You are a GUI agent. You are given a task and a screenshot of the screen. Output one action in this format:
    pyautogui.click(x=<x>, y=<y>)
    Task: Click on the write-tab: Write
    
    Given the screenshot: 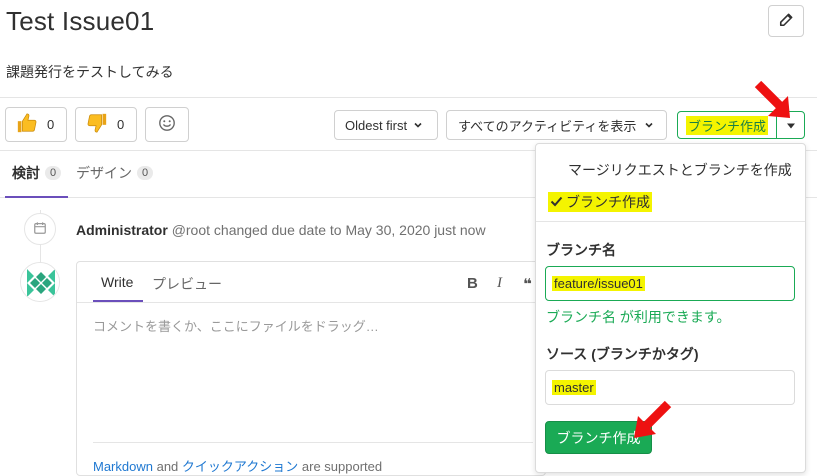 What is the action you would take?
    pyautogui.click(x=117, y=282)
    